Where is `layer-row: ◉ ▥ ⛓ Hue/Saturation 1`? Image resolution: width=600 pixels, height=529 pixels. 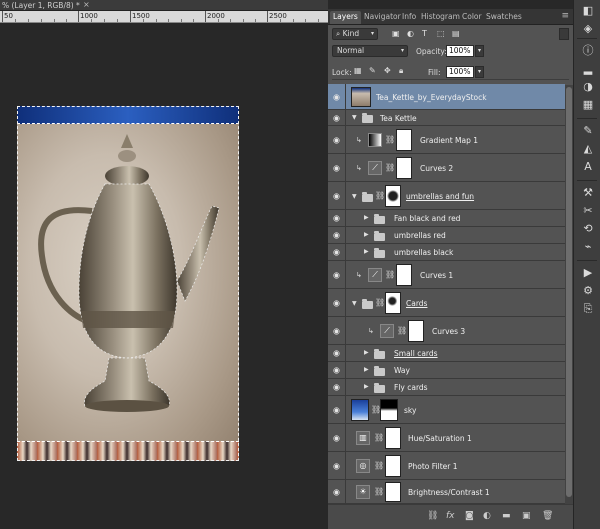
layer-row: ◉ ▥ ⛓ Hue/Saturation 1 is located at coordinates (446, 438).